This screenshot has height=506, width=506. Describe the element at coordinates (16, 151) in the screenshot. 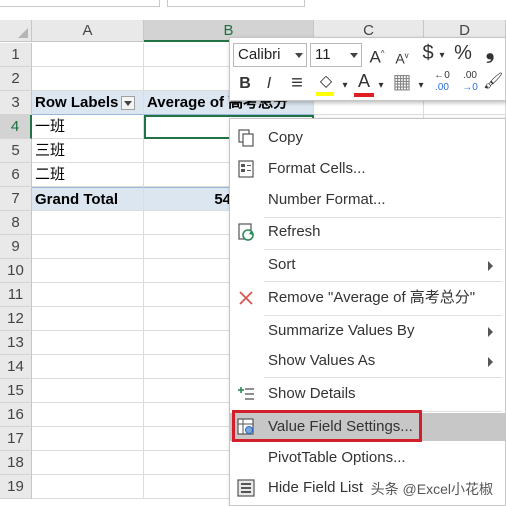

I see `row-header: 5` at that location.